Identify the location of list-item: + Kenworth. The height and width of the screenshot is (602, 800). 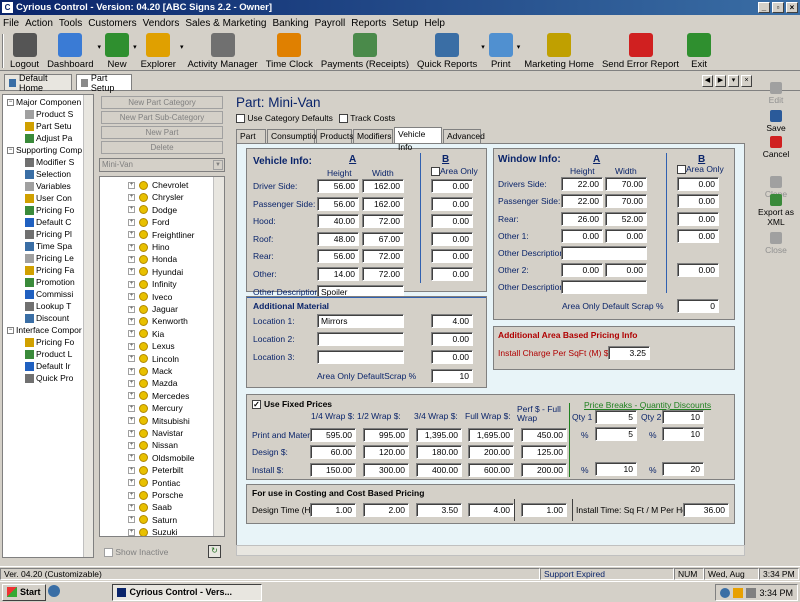
(158, 321).